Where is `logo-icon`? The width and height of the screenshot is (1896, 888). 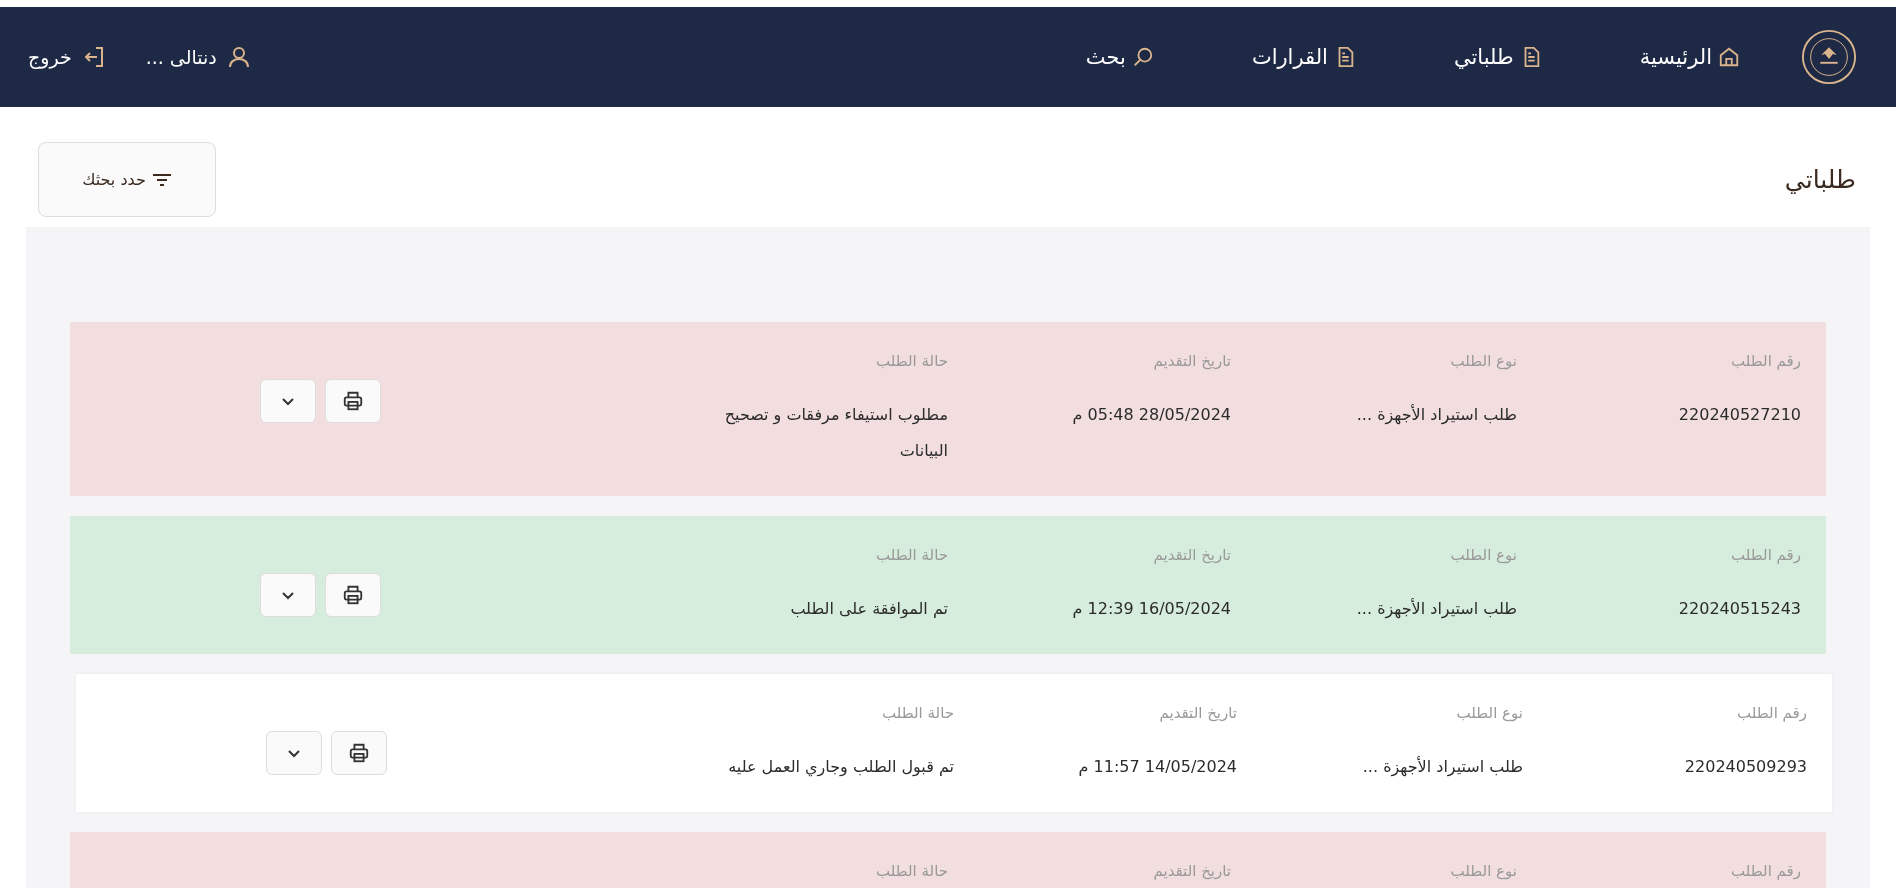
logo-icon is located at coordinates (1829, 57).